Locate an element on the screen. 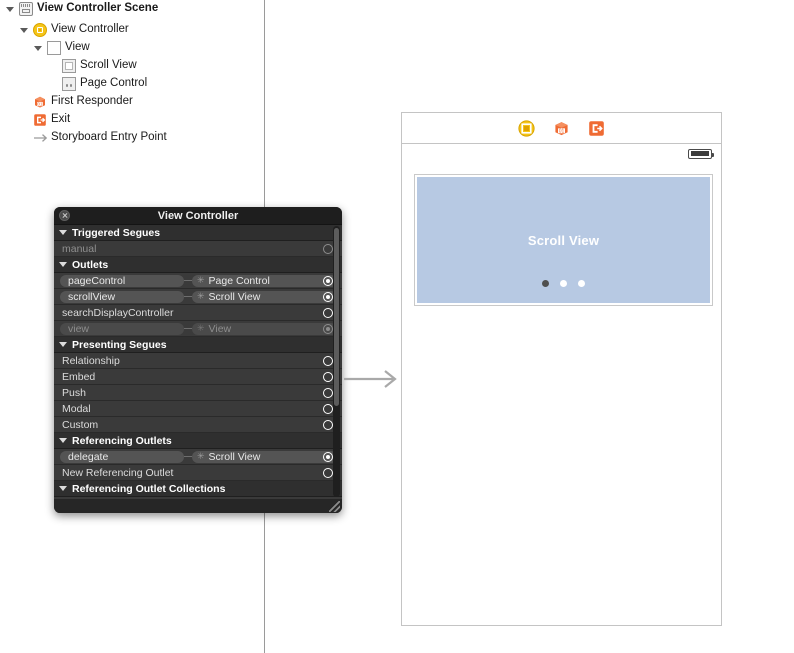  battery-icon is located at coordinates (701, 153).